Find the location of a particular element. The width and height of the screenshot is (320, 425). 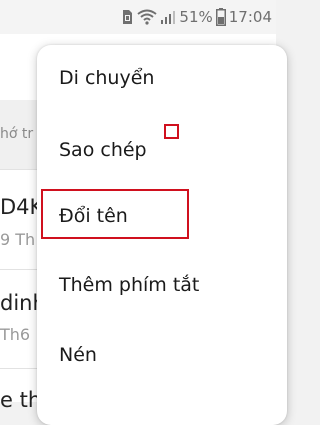

wifi-icon is located at coordinates (147, 17).